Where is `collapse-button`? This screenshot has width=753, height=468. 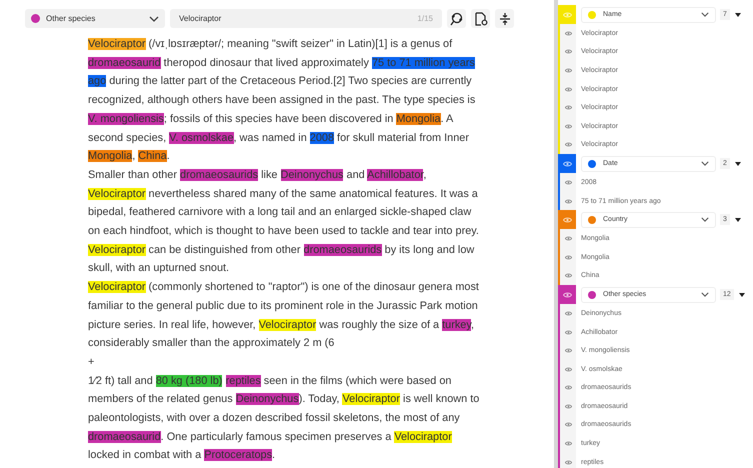 collapse-button is located at coordinates (504, 18).